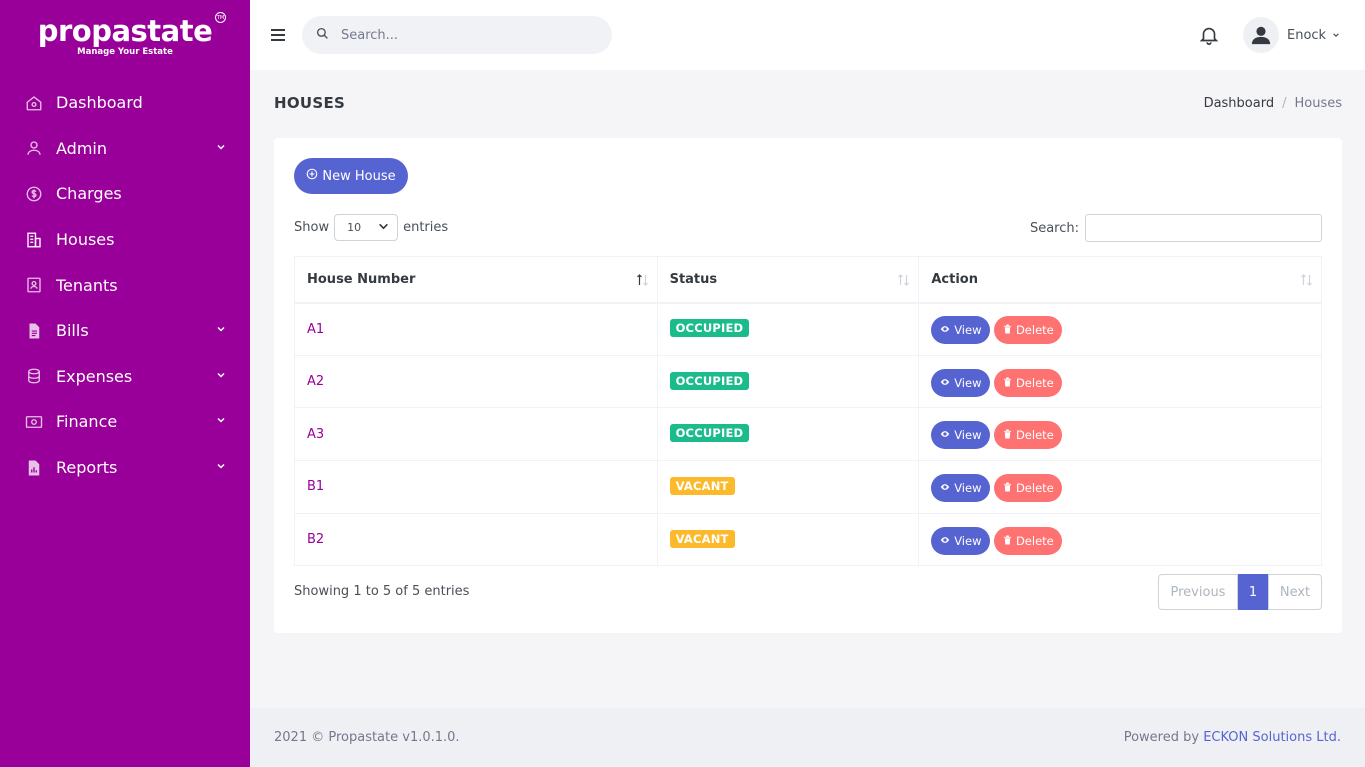 The image size is (1365, 767). I want to click on breadcrumb: Dashboard / Houses, so click(1273, 103).